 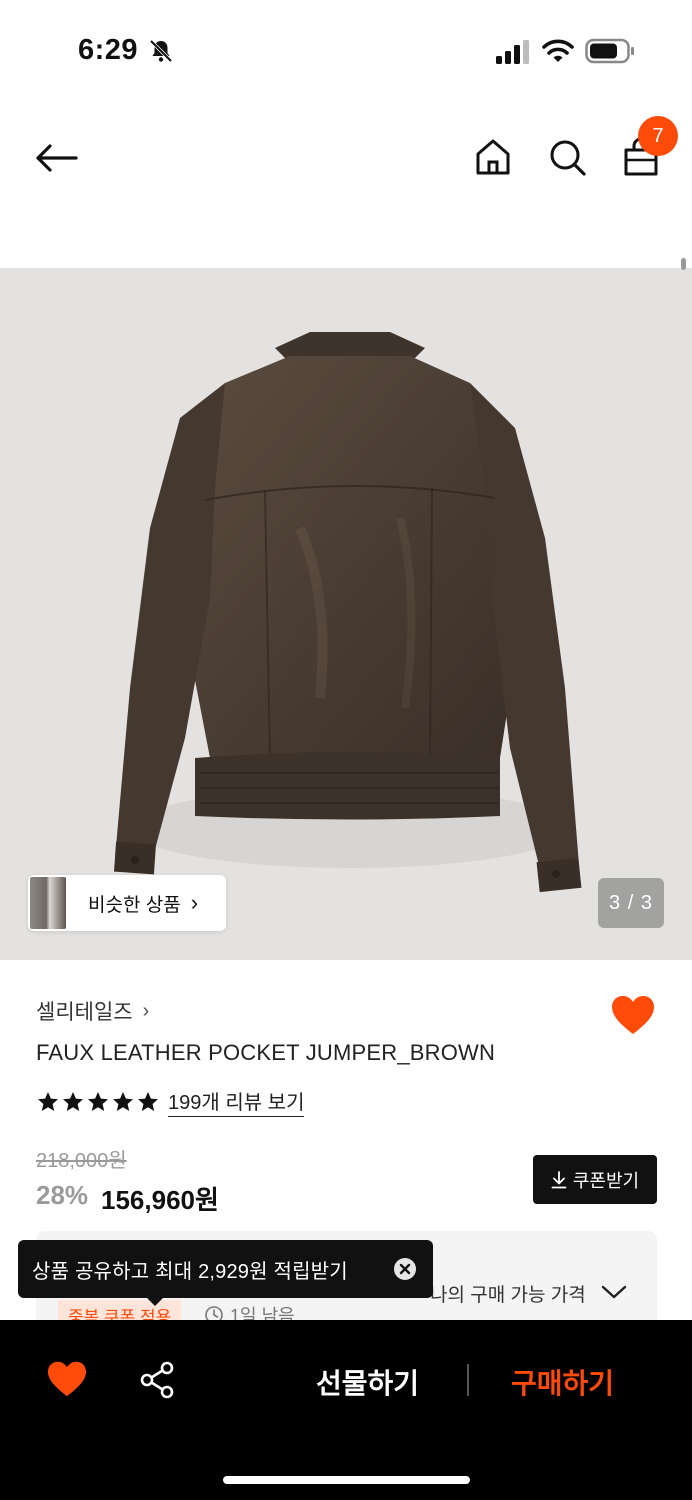 I want to click on tooltip-text: 상품 공유하고 최대 2,929원 적립받기, so click(x=190, y=1271).